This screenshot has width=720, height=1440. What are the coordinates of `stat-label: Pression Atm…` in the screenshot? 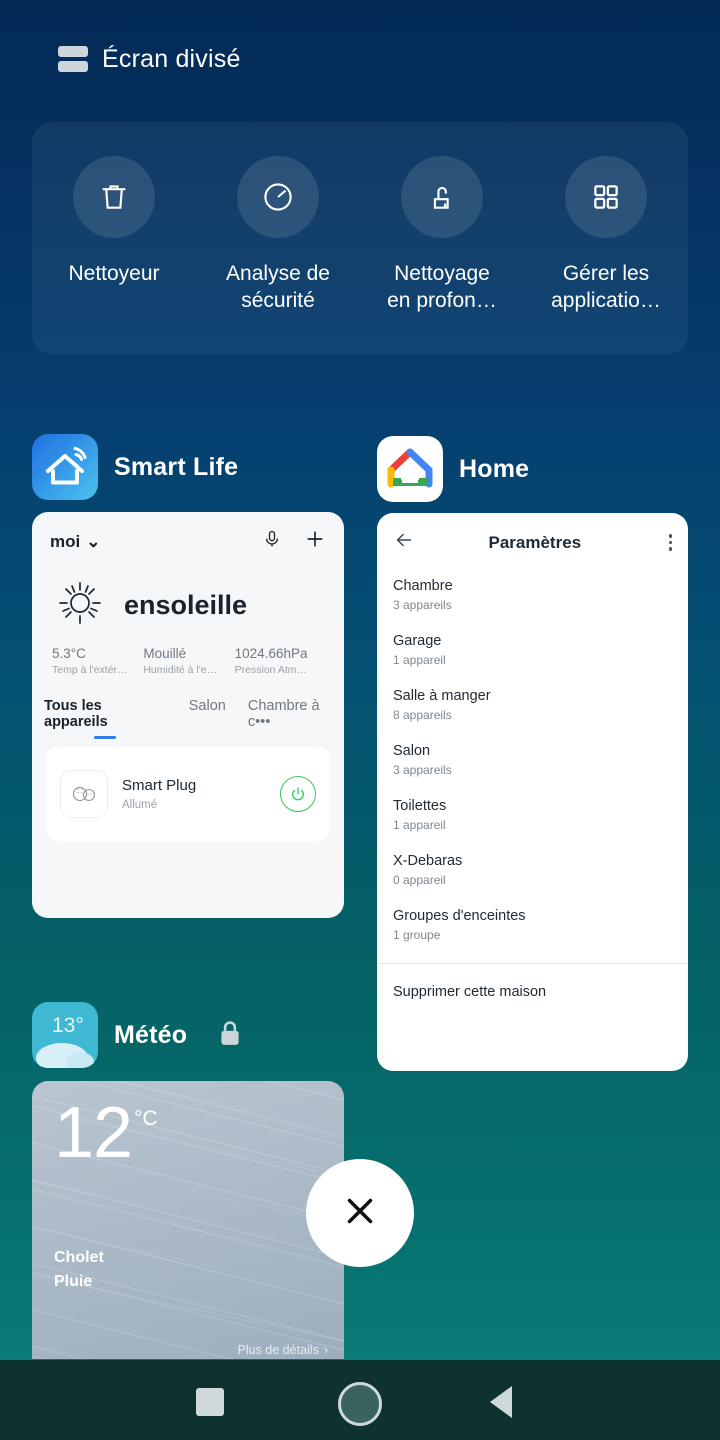 It's located at (271, 670).